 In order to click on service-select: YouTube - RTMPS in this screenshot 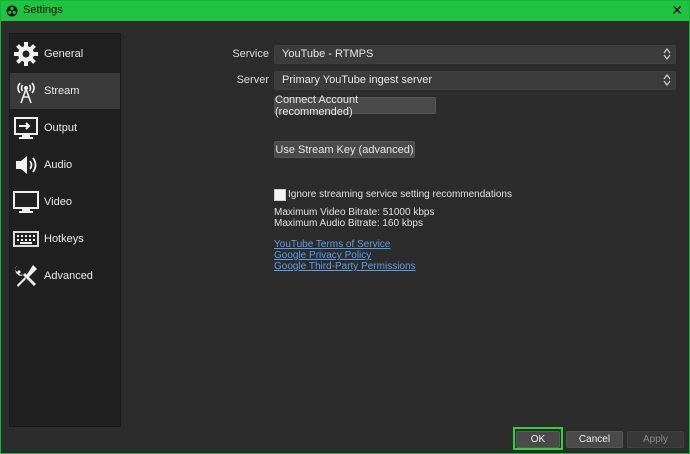, I will do `click(475, 54)`.